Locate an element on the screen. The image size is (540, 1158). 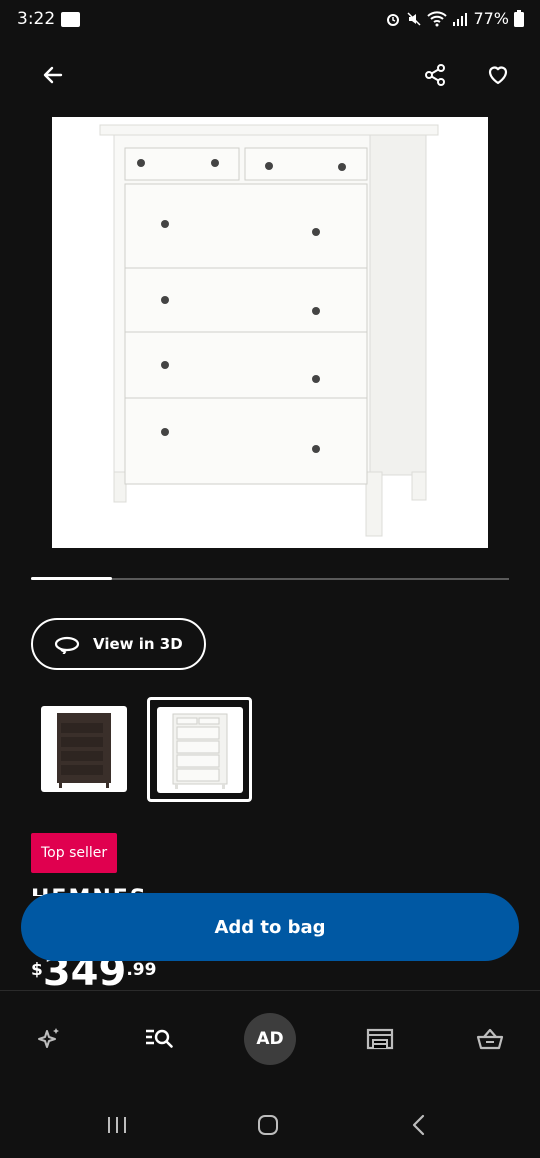
rotate-3d-icon is located at coordinates (67, 645).